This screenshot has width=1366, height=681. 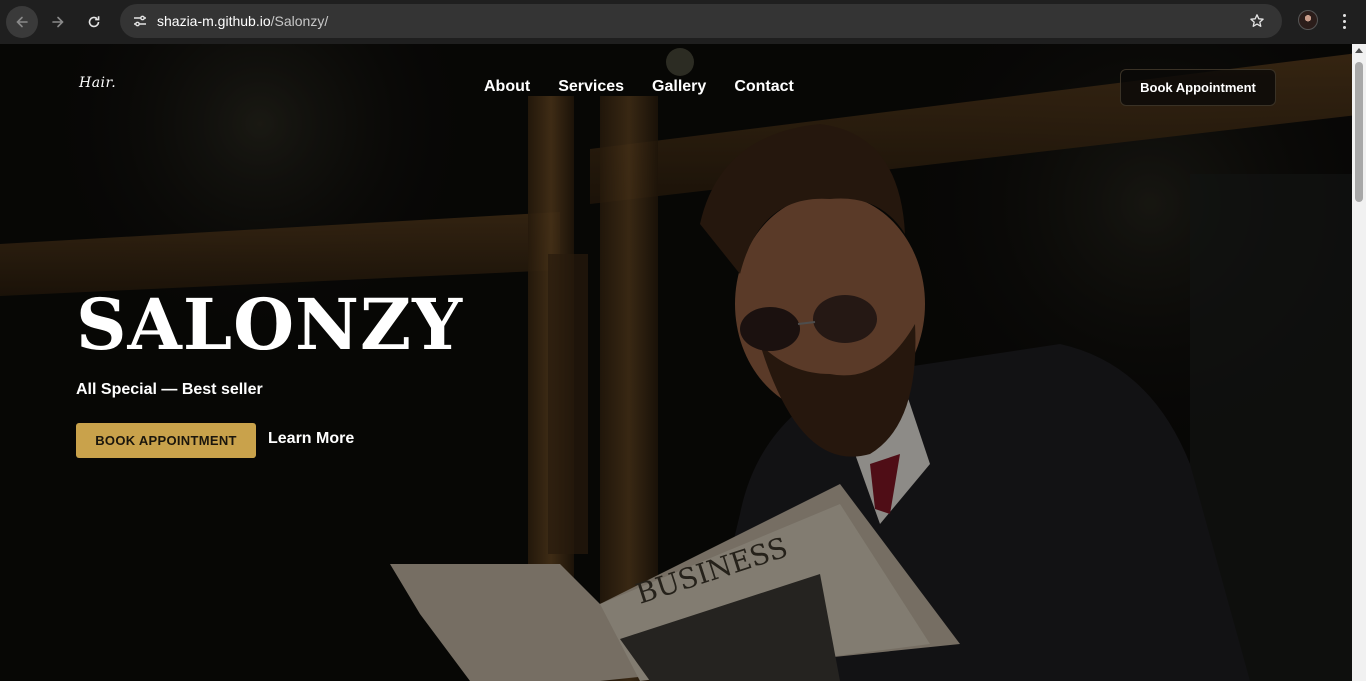 What do you see at coordinates (1344, 15) in the screenshot?
I see `kebab-menu-icon` at bounding box center [1344, 15].